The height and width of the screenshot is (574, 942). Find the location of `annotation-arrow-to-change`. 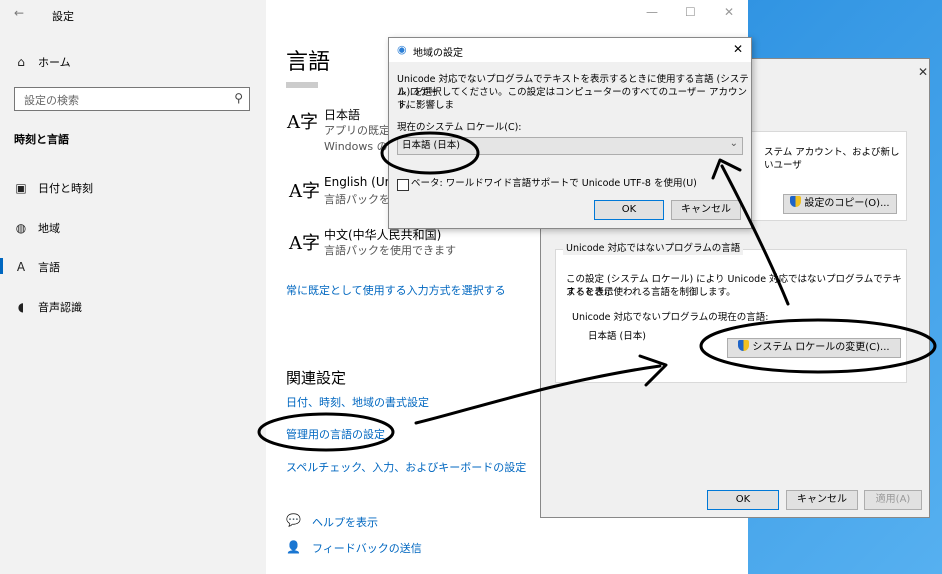

annotation-arrow-to-change is located at coordinates (538, 394).